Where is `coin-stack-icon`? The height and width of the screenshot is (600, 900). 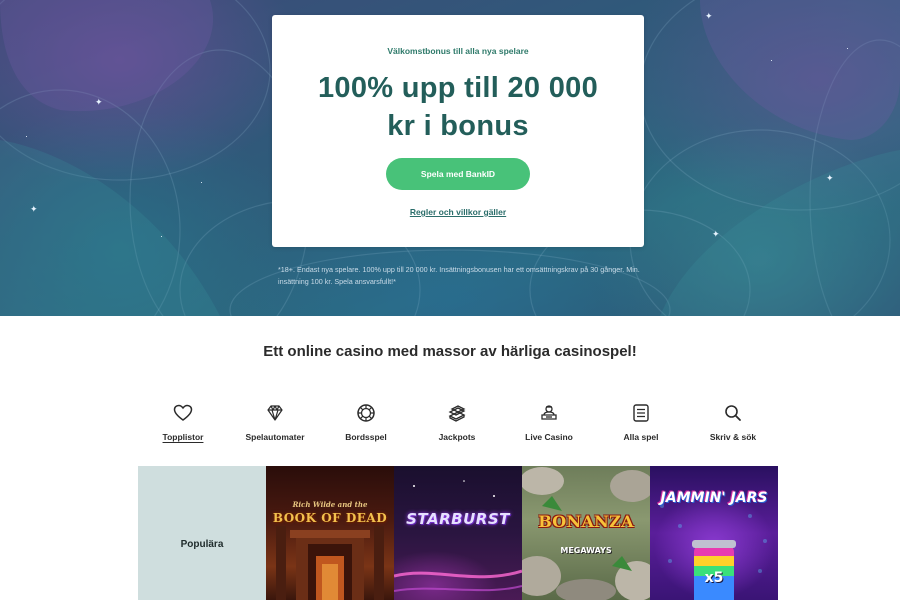 coin-stack-icon is located at coordinates (457, 413).